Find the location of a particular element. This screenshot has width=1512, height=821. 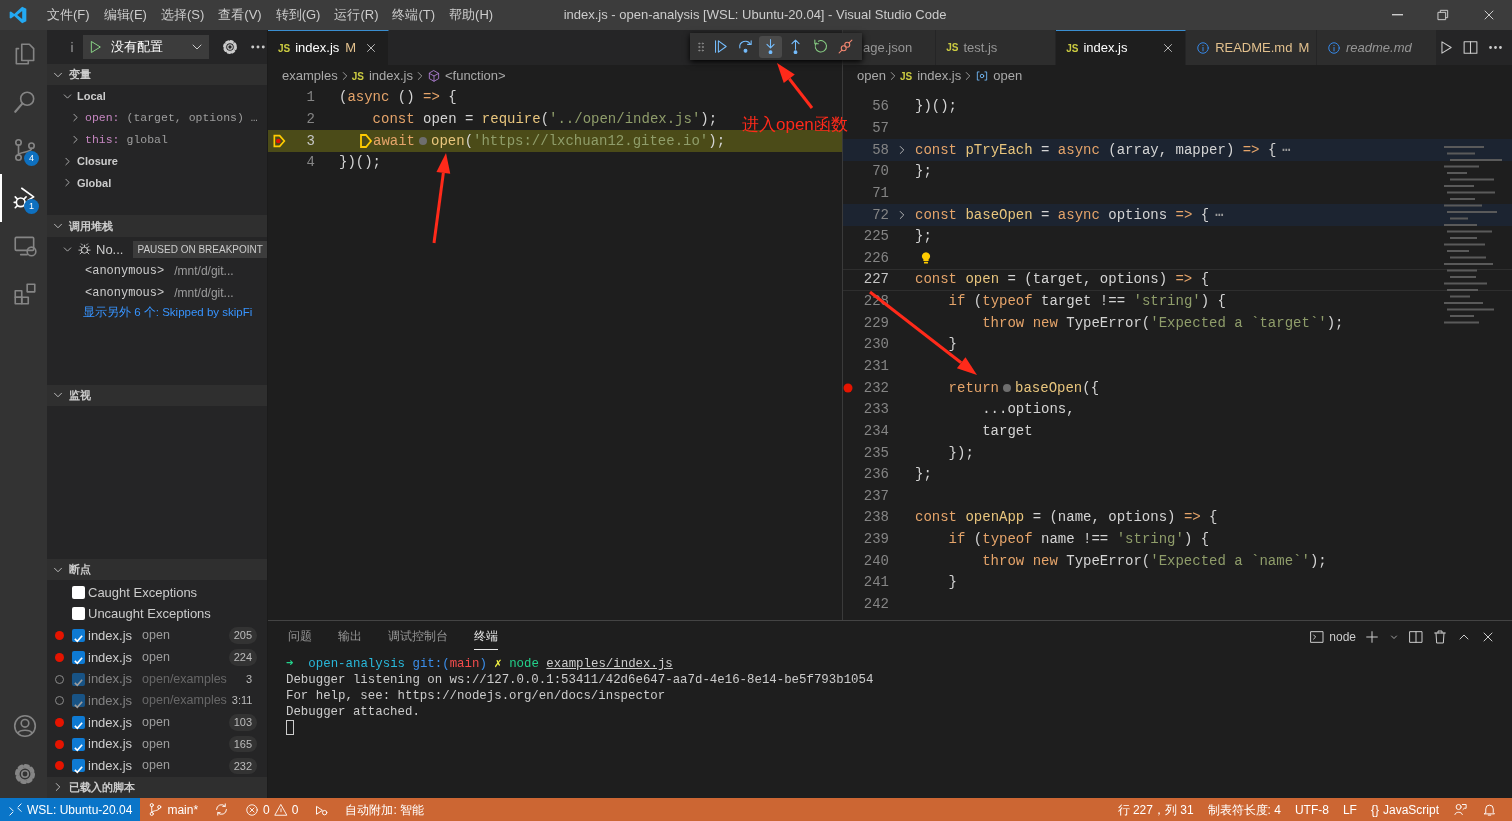

sync-icon is located at coordinates (222, 809).